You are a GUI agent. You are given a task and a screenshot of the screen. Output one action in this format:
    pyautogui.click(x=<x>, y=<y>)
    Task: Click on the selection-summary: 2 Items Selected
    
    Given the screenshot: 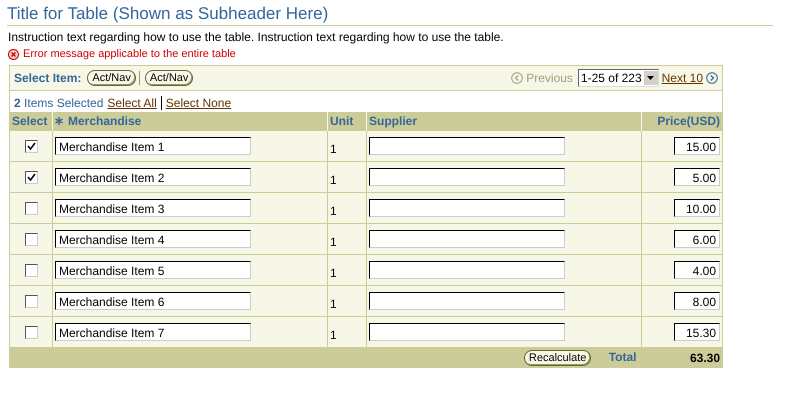 What is the action you would take?
    pyautogui.click(x=59, y=103)
    